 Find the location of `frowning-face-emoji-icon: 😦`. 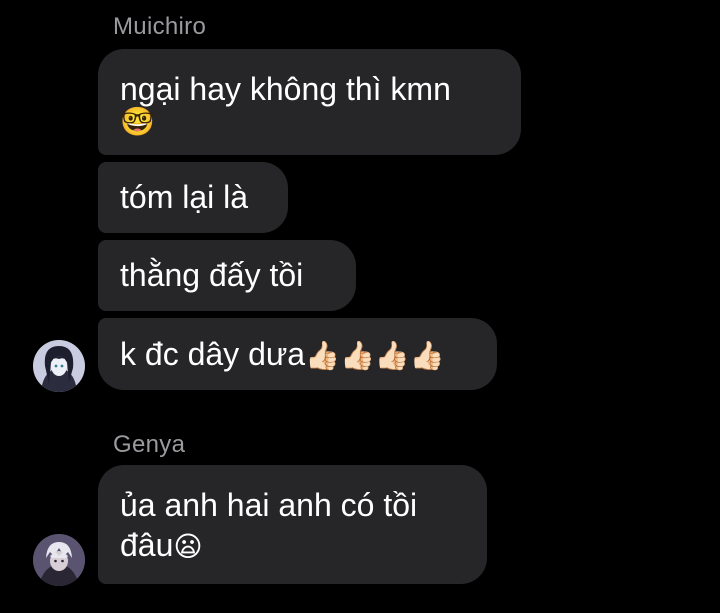

frowning-face-emoji-icon: 😦 is located at coordinates (188, 546).